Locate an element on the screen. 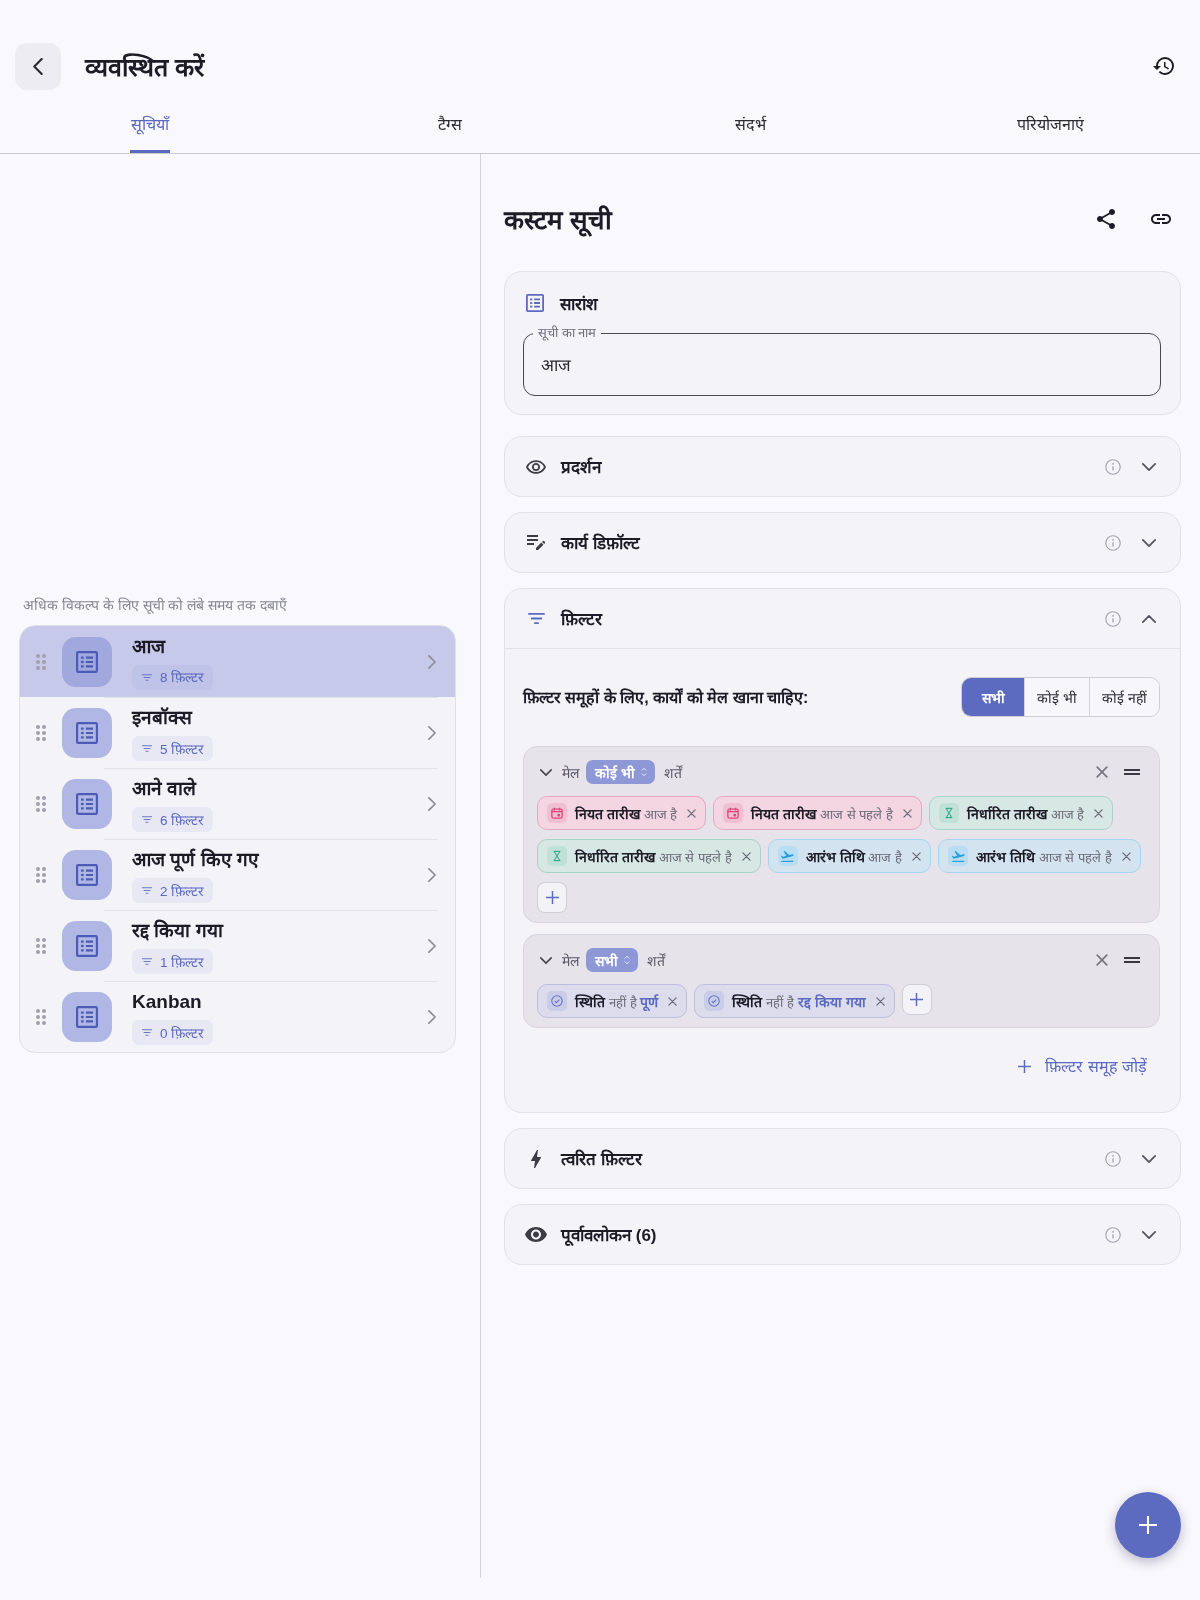 The image size is (1200, 1600). list-name-field: सूची का नाम आज is located at coordinates (842, 360).